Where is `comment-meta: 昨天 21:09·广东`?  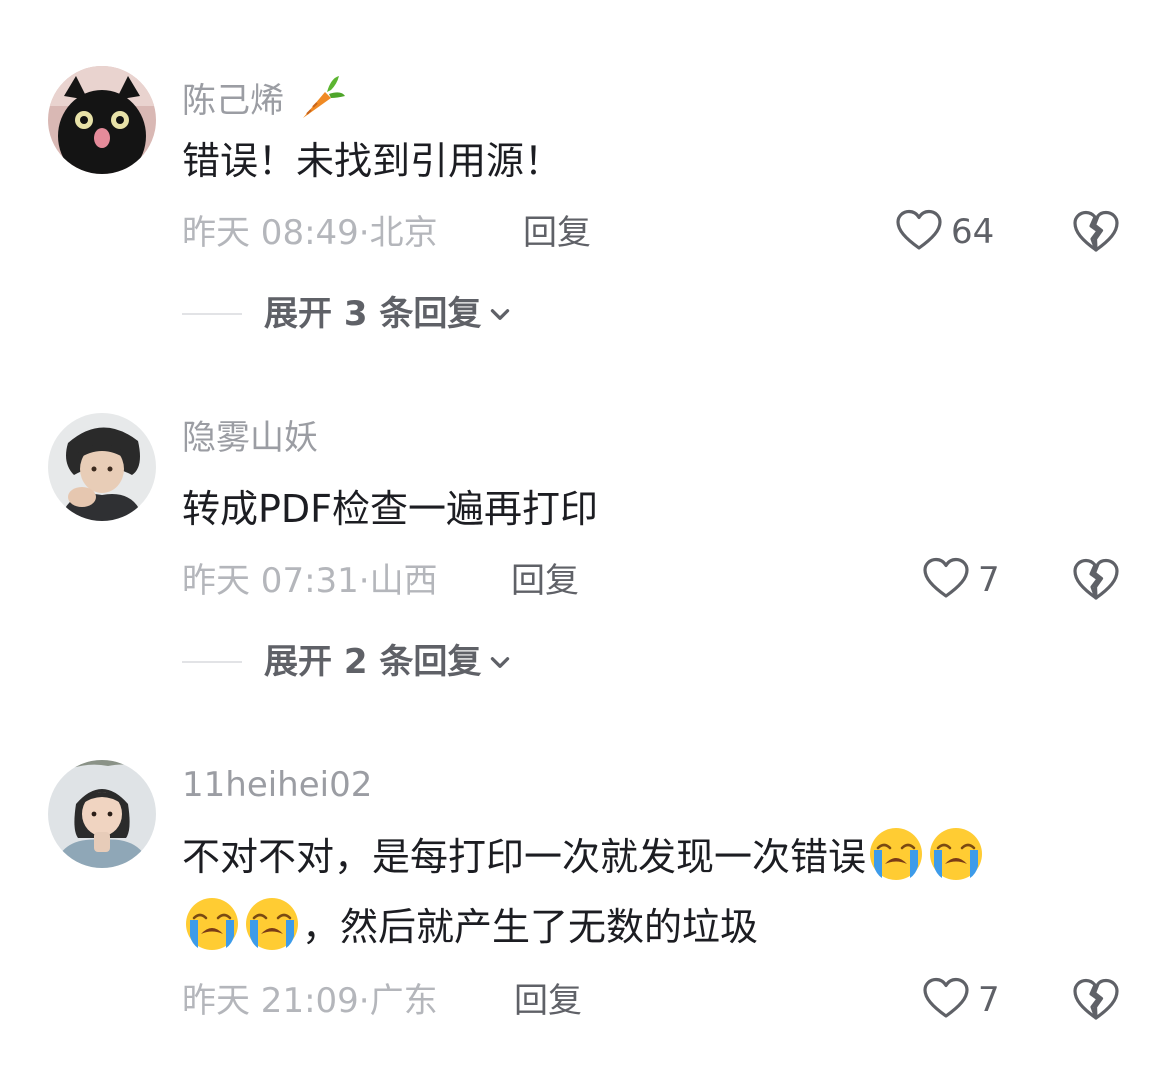
comment-meta: 昨天 21:09·广东 is located at coordinates (310, 1001).